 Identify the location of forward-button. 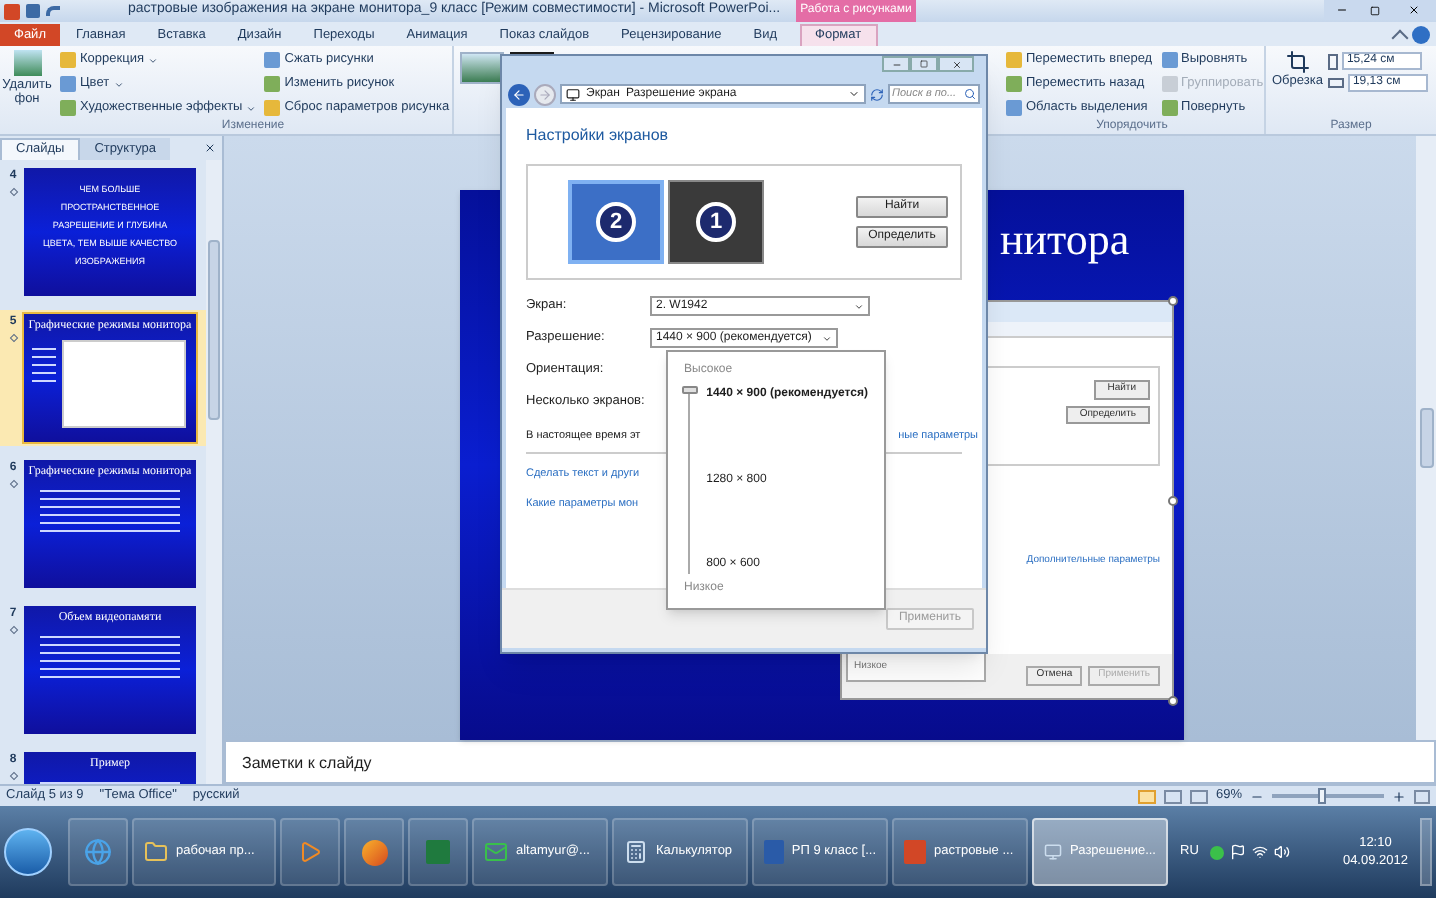
(545, 94).